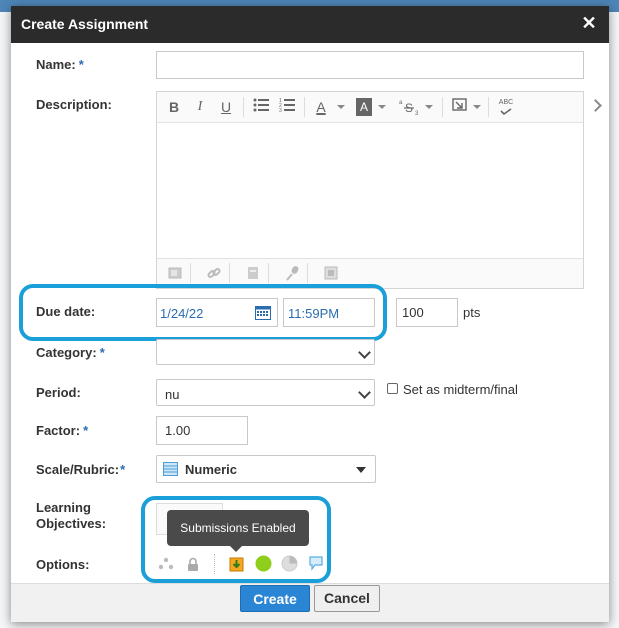  What do you see at coordinates (265, 352) in the screenshot?
I see `category-select` at bounding box center [265, 352].